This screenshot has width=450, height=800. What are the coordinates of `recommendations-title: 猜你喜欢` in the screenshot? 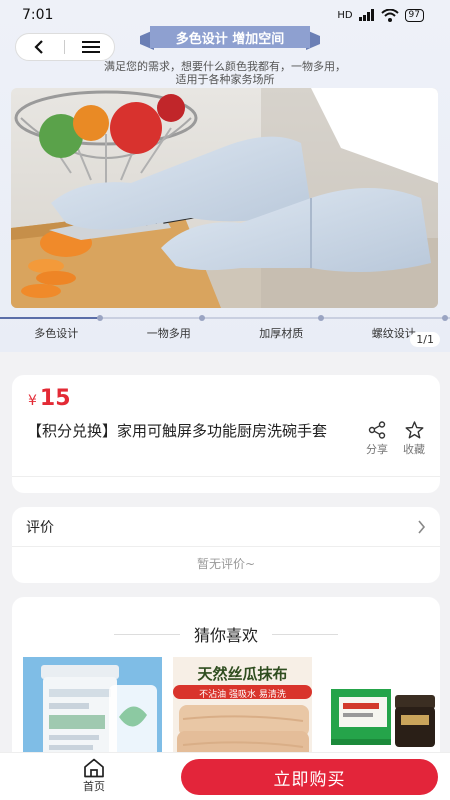 It's located at (225, 635).